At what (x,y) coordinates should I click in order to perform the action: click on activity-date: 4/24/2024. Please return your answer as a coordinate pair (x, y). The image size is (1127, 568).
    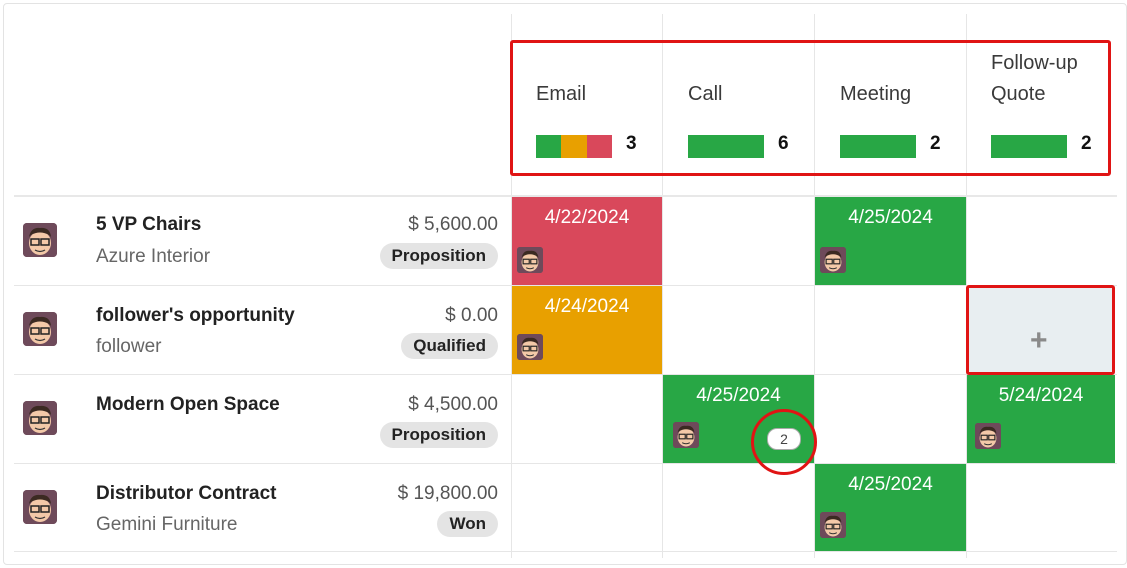
    Looking at the image, I should click on (587, 306).